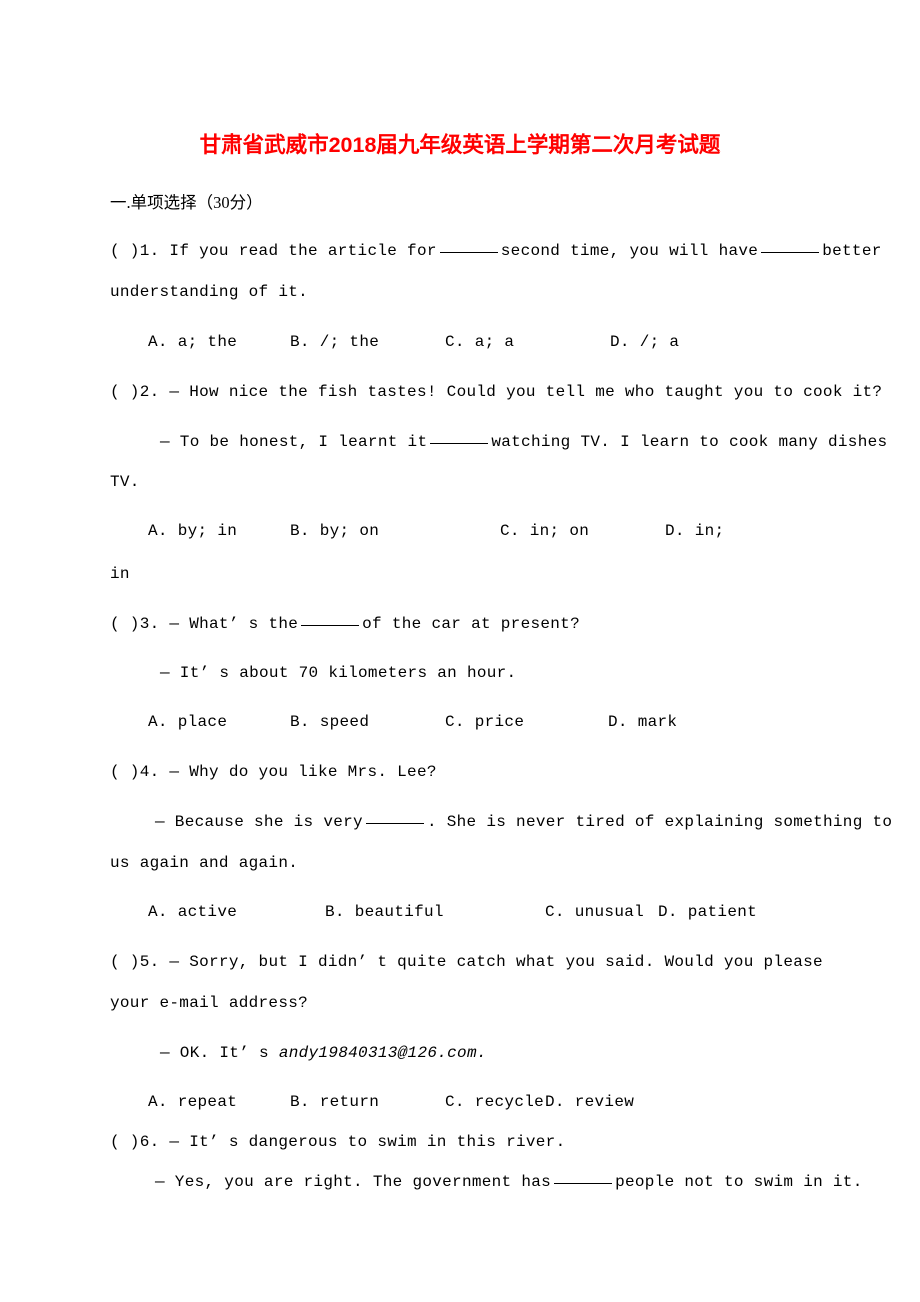 The width and height of the screenshot is (920, 1302). I want to click on question-4-stem-text: 4. — Why do you like Mrs. Lee?, so click(288, 772).